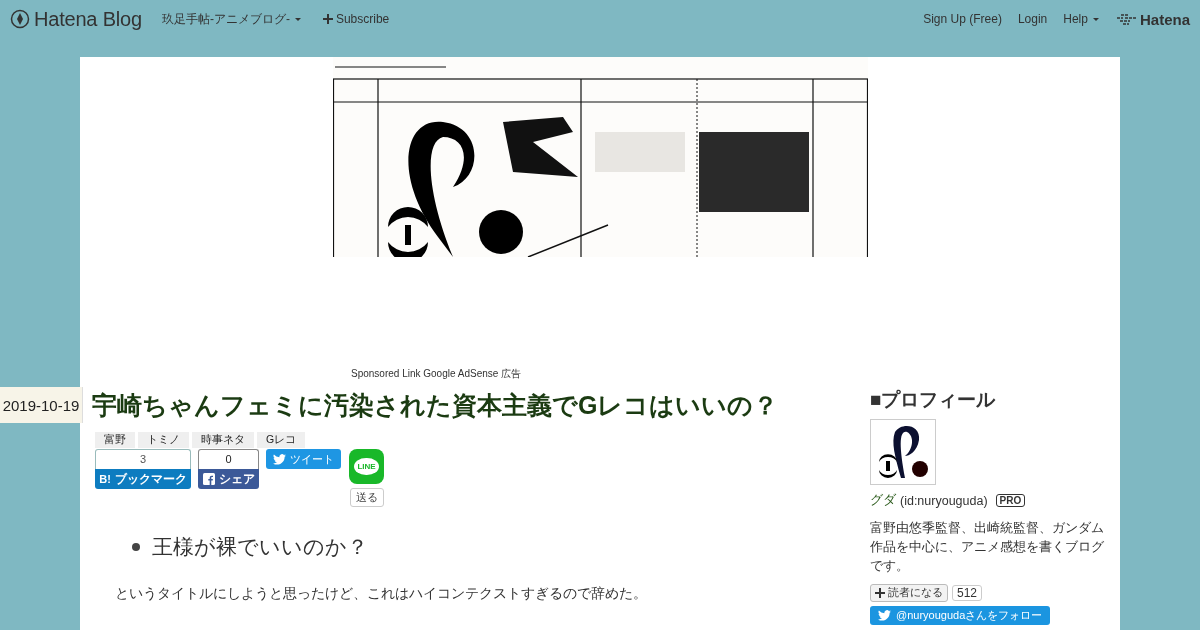 This screenshot has width=1200, height=630. I want to click on nav-link: Help, so click(1081, 19).